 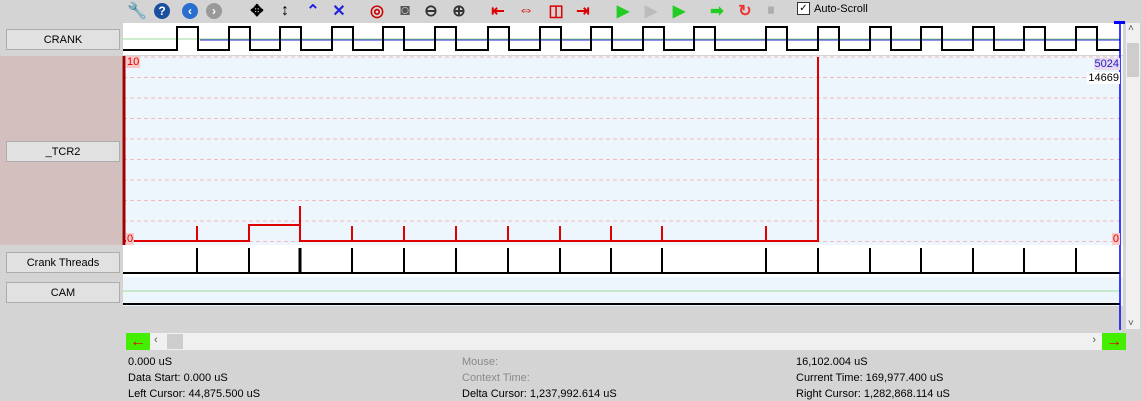 I want to click on scroll-up-icon: ˄, so click(x=1131, y=28).